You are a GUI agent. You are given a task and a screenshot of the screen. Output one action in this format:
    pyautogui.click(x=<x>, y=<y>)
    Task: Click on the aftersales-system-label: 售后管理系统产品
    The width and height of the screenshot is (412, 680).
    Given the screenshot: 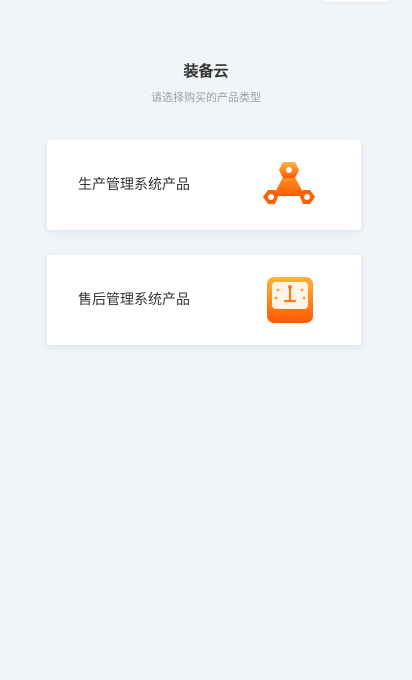 What is the action you would take?
    pyautogui.click(x=134, y=300)
    